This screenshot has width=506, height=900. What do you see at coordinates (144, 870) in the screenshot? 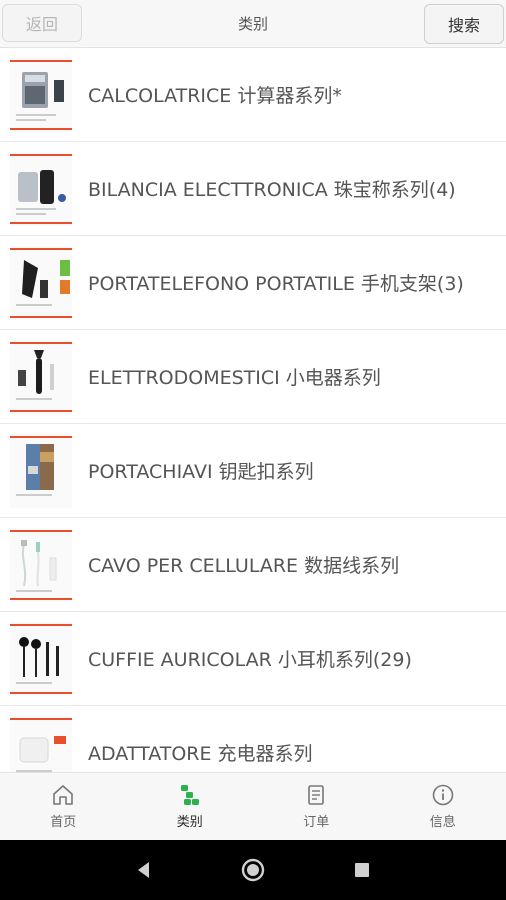
I see `back-triangle-icon` at bounding box center [144, 870].